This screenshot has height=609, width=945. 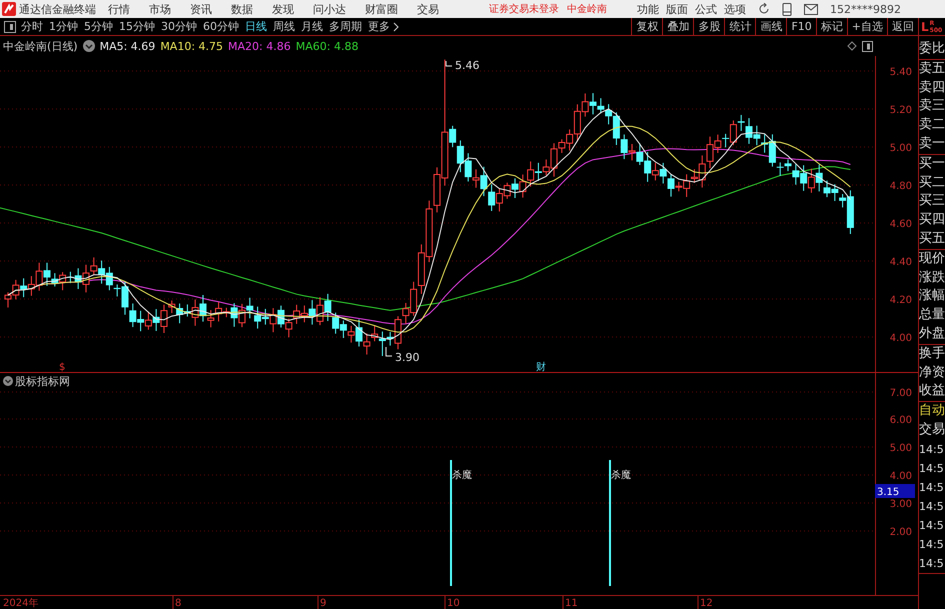 What do you see at coordinates (901, 532) in the screenshot?
I see `indicator-axis-label: 2.00` at bounding box center [901, 532].